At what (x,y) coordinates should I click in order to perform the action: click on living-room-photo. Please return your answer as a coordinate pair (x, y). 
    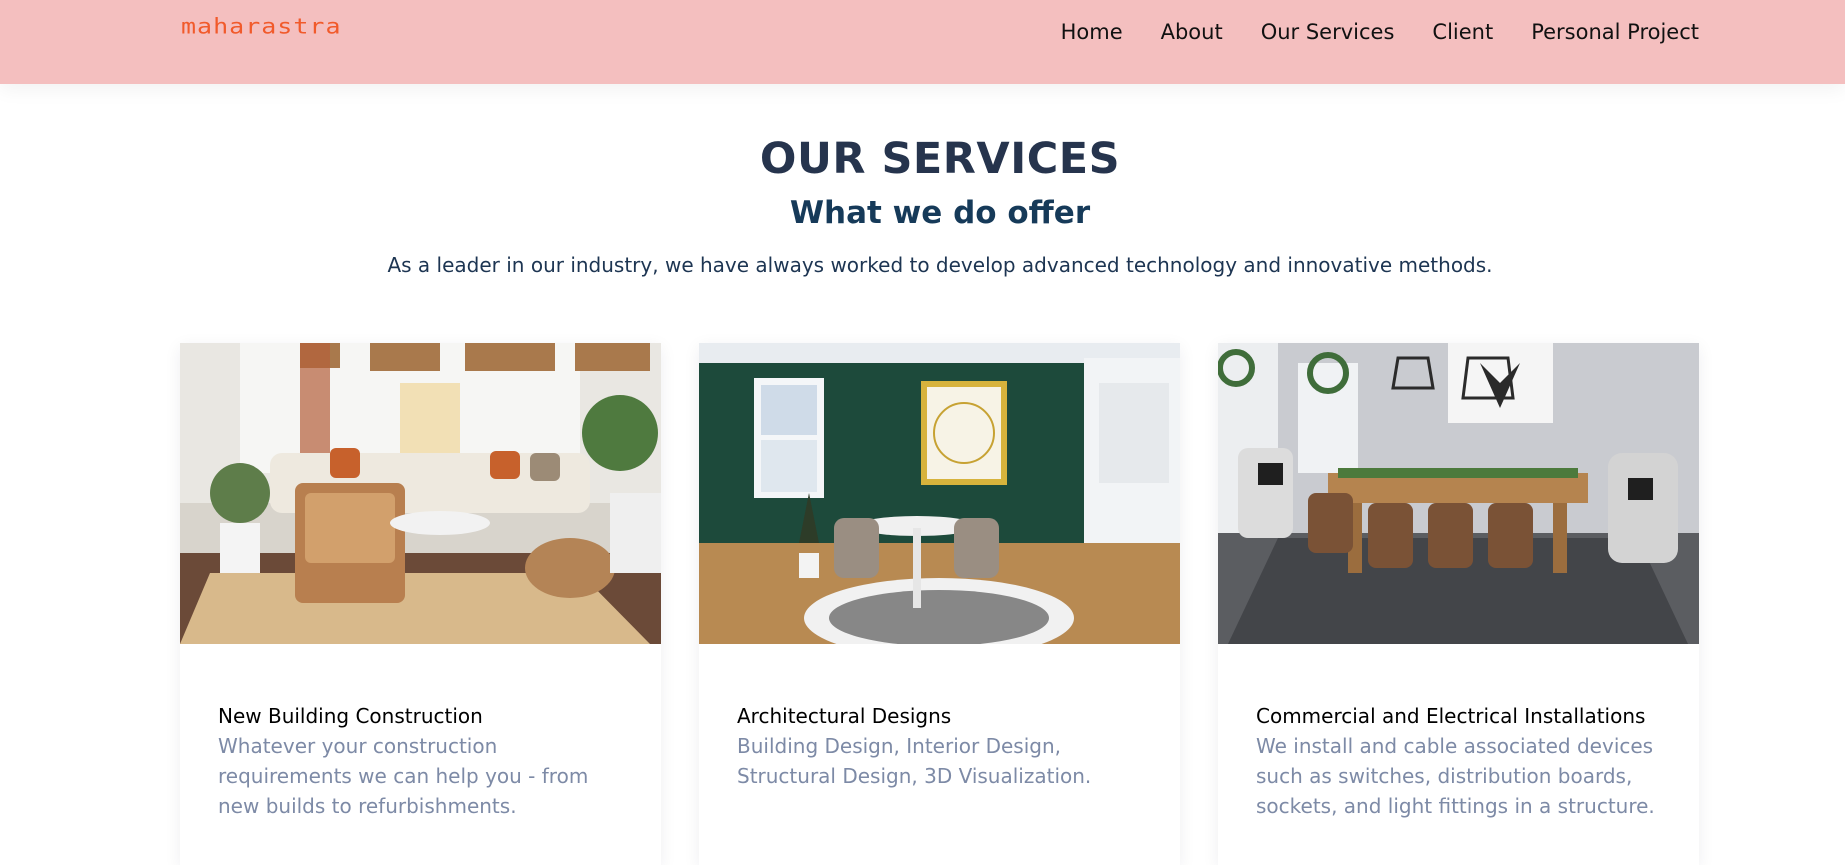
    Looking at the image, I should click on (420, 493).